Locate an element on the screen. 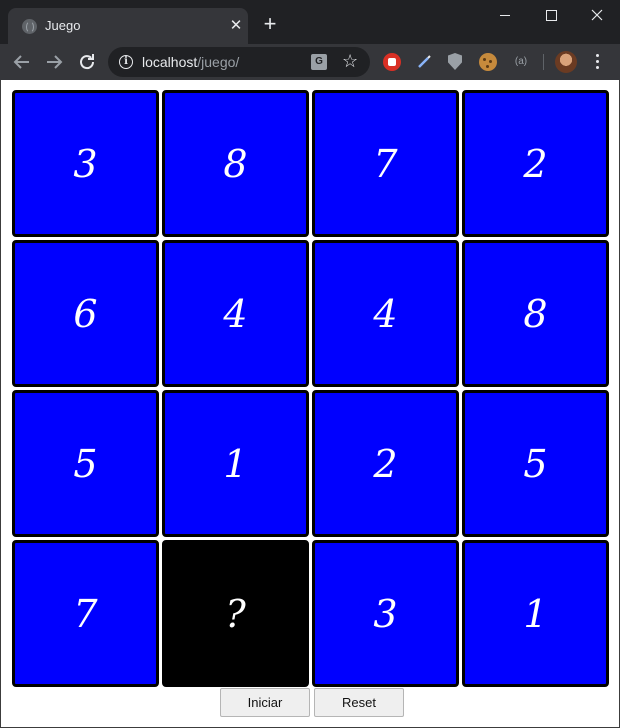 The width and height of the screenshot is (620, 728). new-tab-button: + is located at coordinates (270, 24).